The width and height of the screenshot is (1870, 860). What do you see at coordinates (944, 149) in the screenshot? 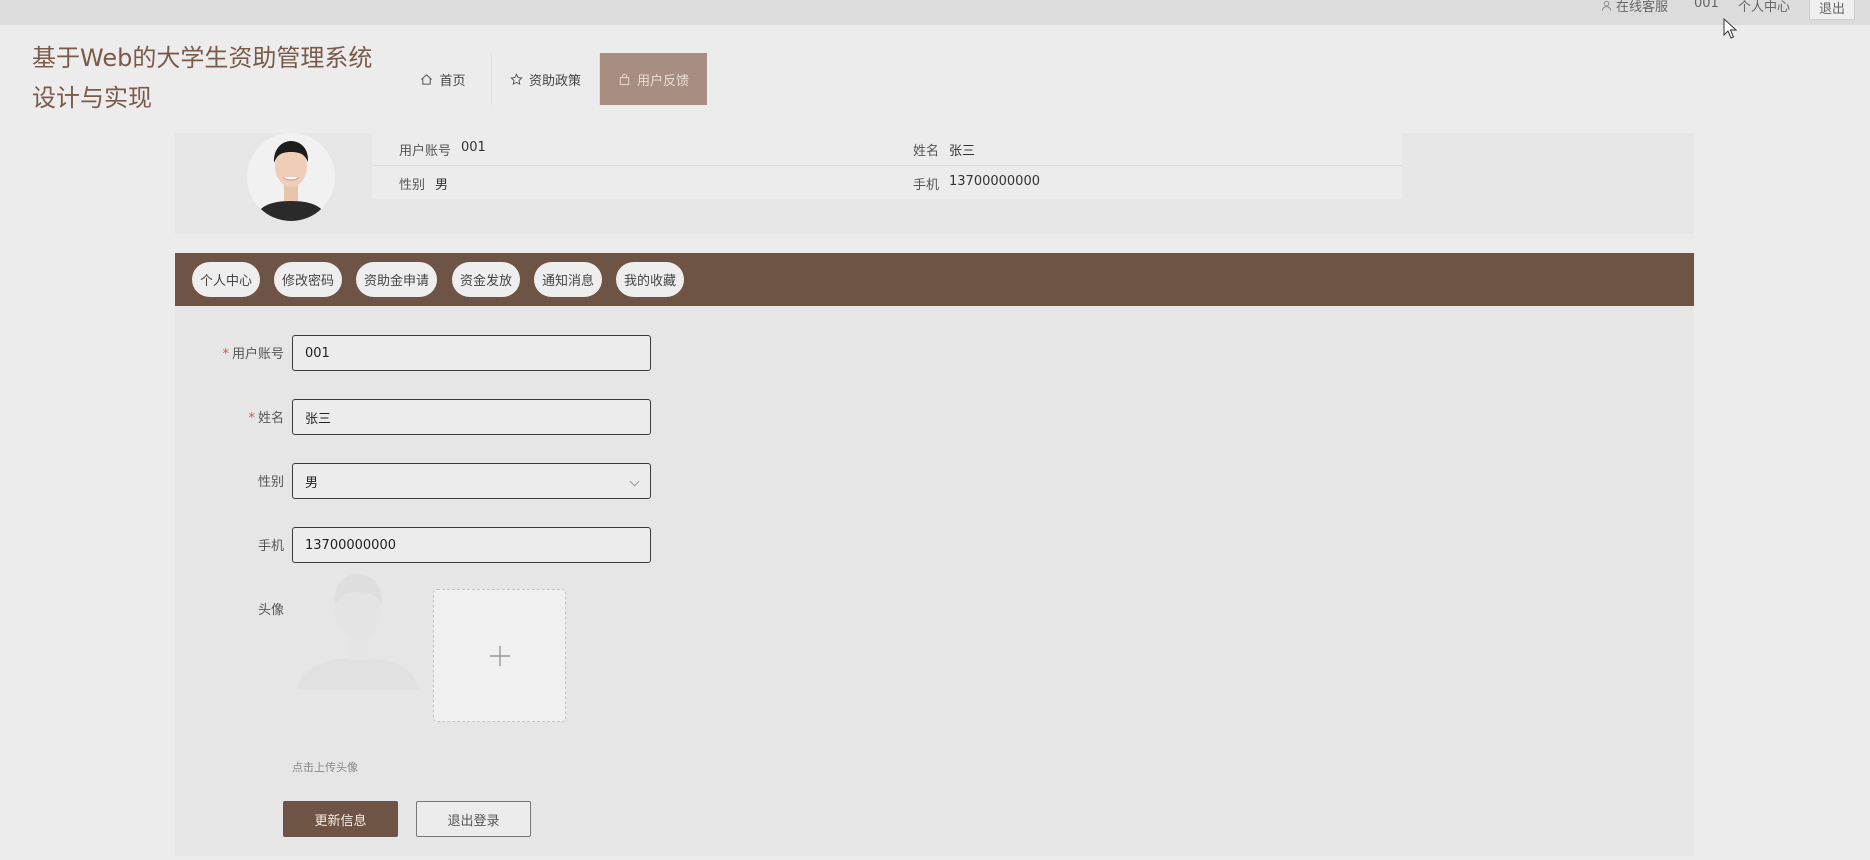
I see `profile-name: 姓名 张三` at bounding box center [944, 149].